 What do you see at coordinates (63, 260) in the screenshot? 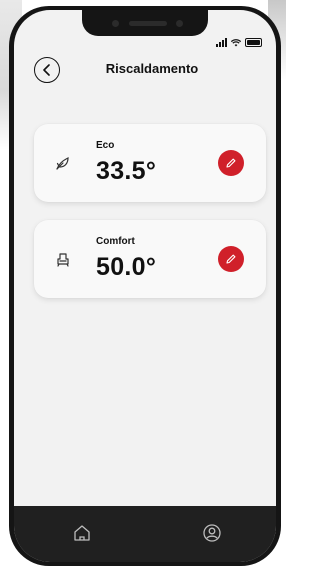
I see `armchair-icon` at bounding box center [63, 260].